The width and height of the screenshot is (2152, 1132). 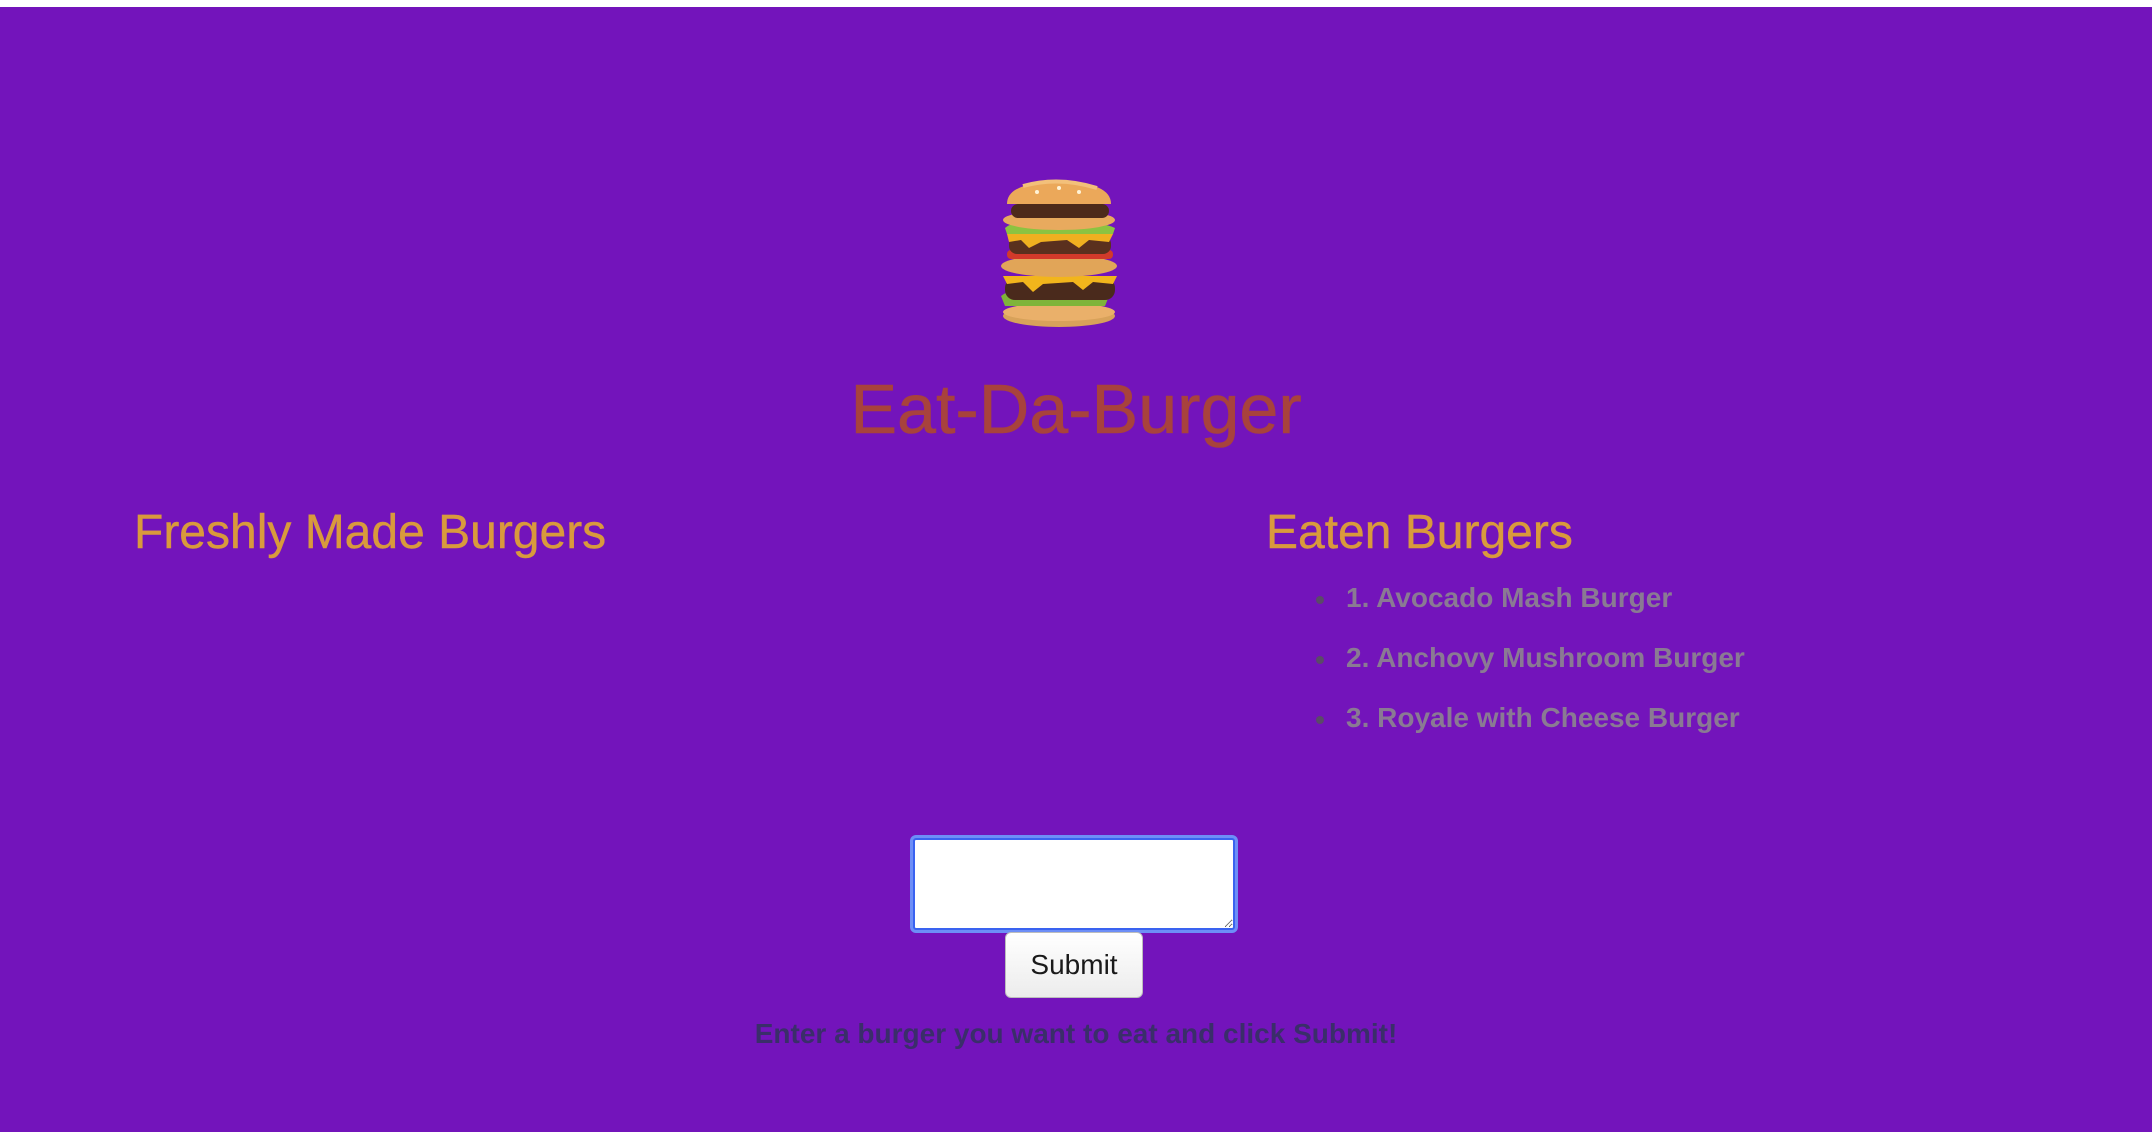 What do you see at coordinates (1076, 409) in the screenshot?
I see `page-title: Eat-Da-Burger` at bounding box center [1076, 409].